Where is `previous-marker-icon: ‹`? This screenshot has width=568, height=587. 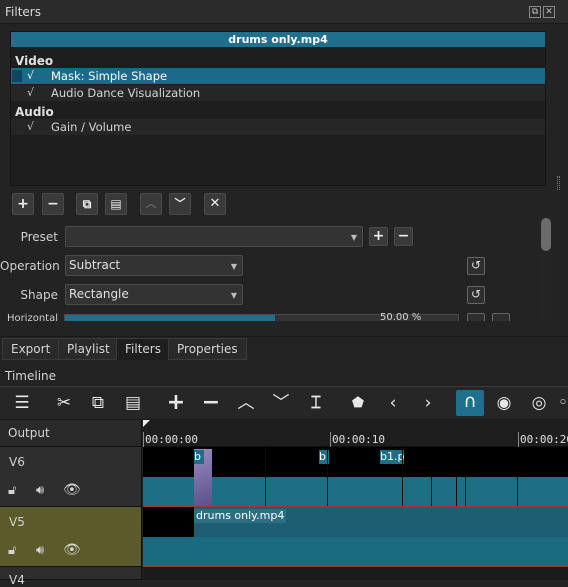 previous-marker-icon: ‹ is located at coordinates (393, 403).